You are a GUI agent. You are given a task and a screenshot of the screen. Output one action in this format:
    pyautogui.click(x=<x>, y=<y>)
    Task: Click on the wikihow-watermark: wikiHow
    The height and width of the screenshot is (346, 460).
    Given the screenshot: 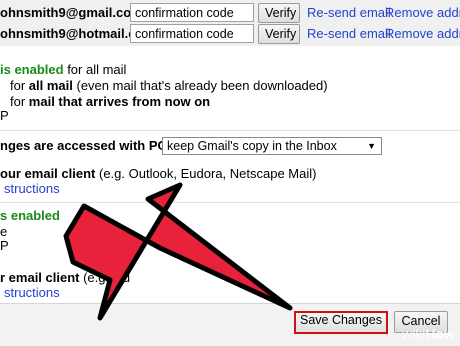 What is the action you would take?
    pyautogui.click(x=428, y=334)
    